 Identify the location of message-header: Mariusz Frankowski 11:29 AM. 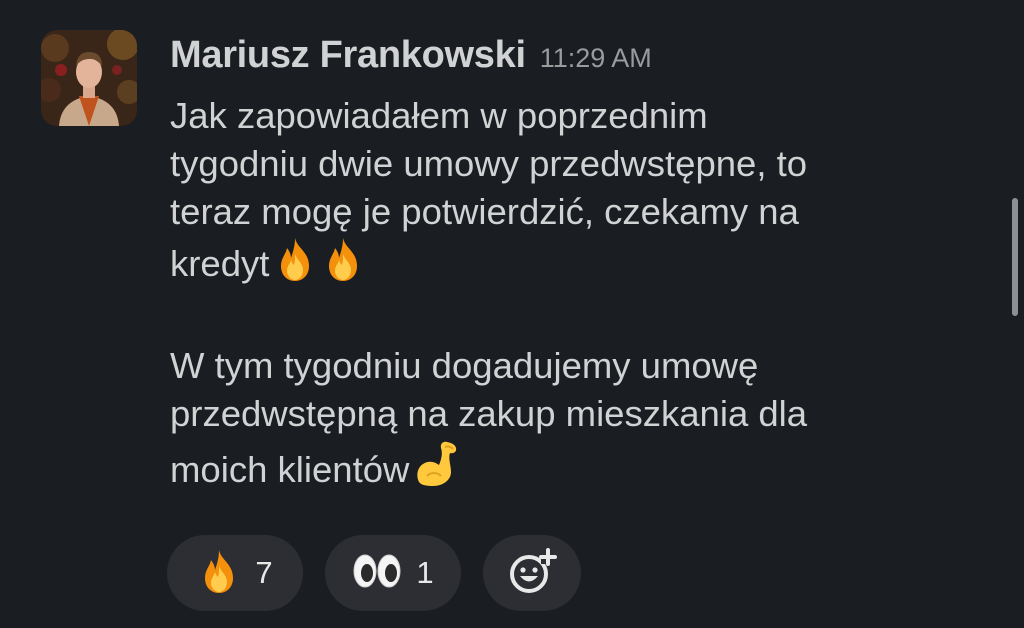
(411, 55).